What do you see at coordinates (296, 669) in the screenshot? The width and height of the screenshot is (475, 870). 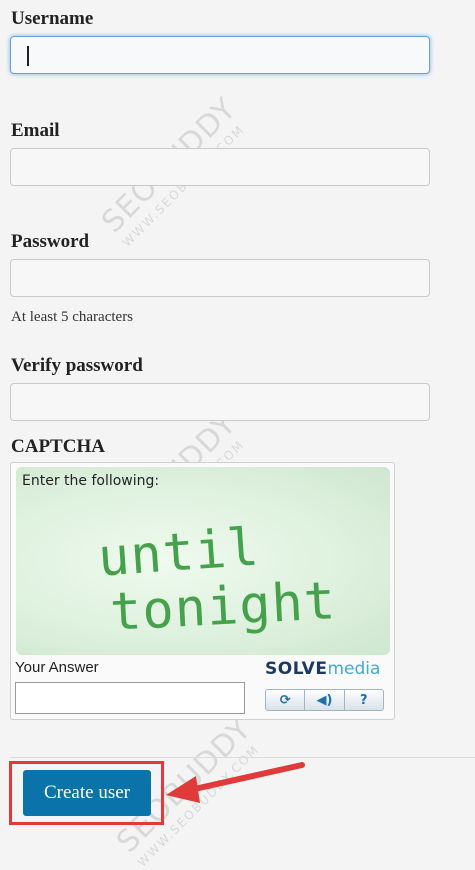 I see `solvemedia-logo-part1: SOLVE` at bounding box center [296, 669].